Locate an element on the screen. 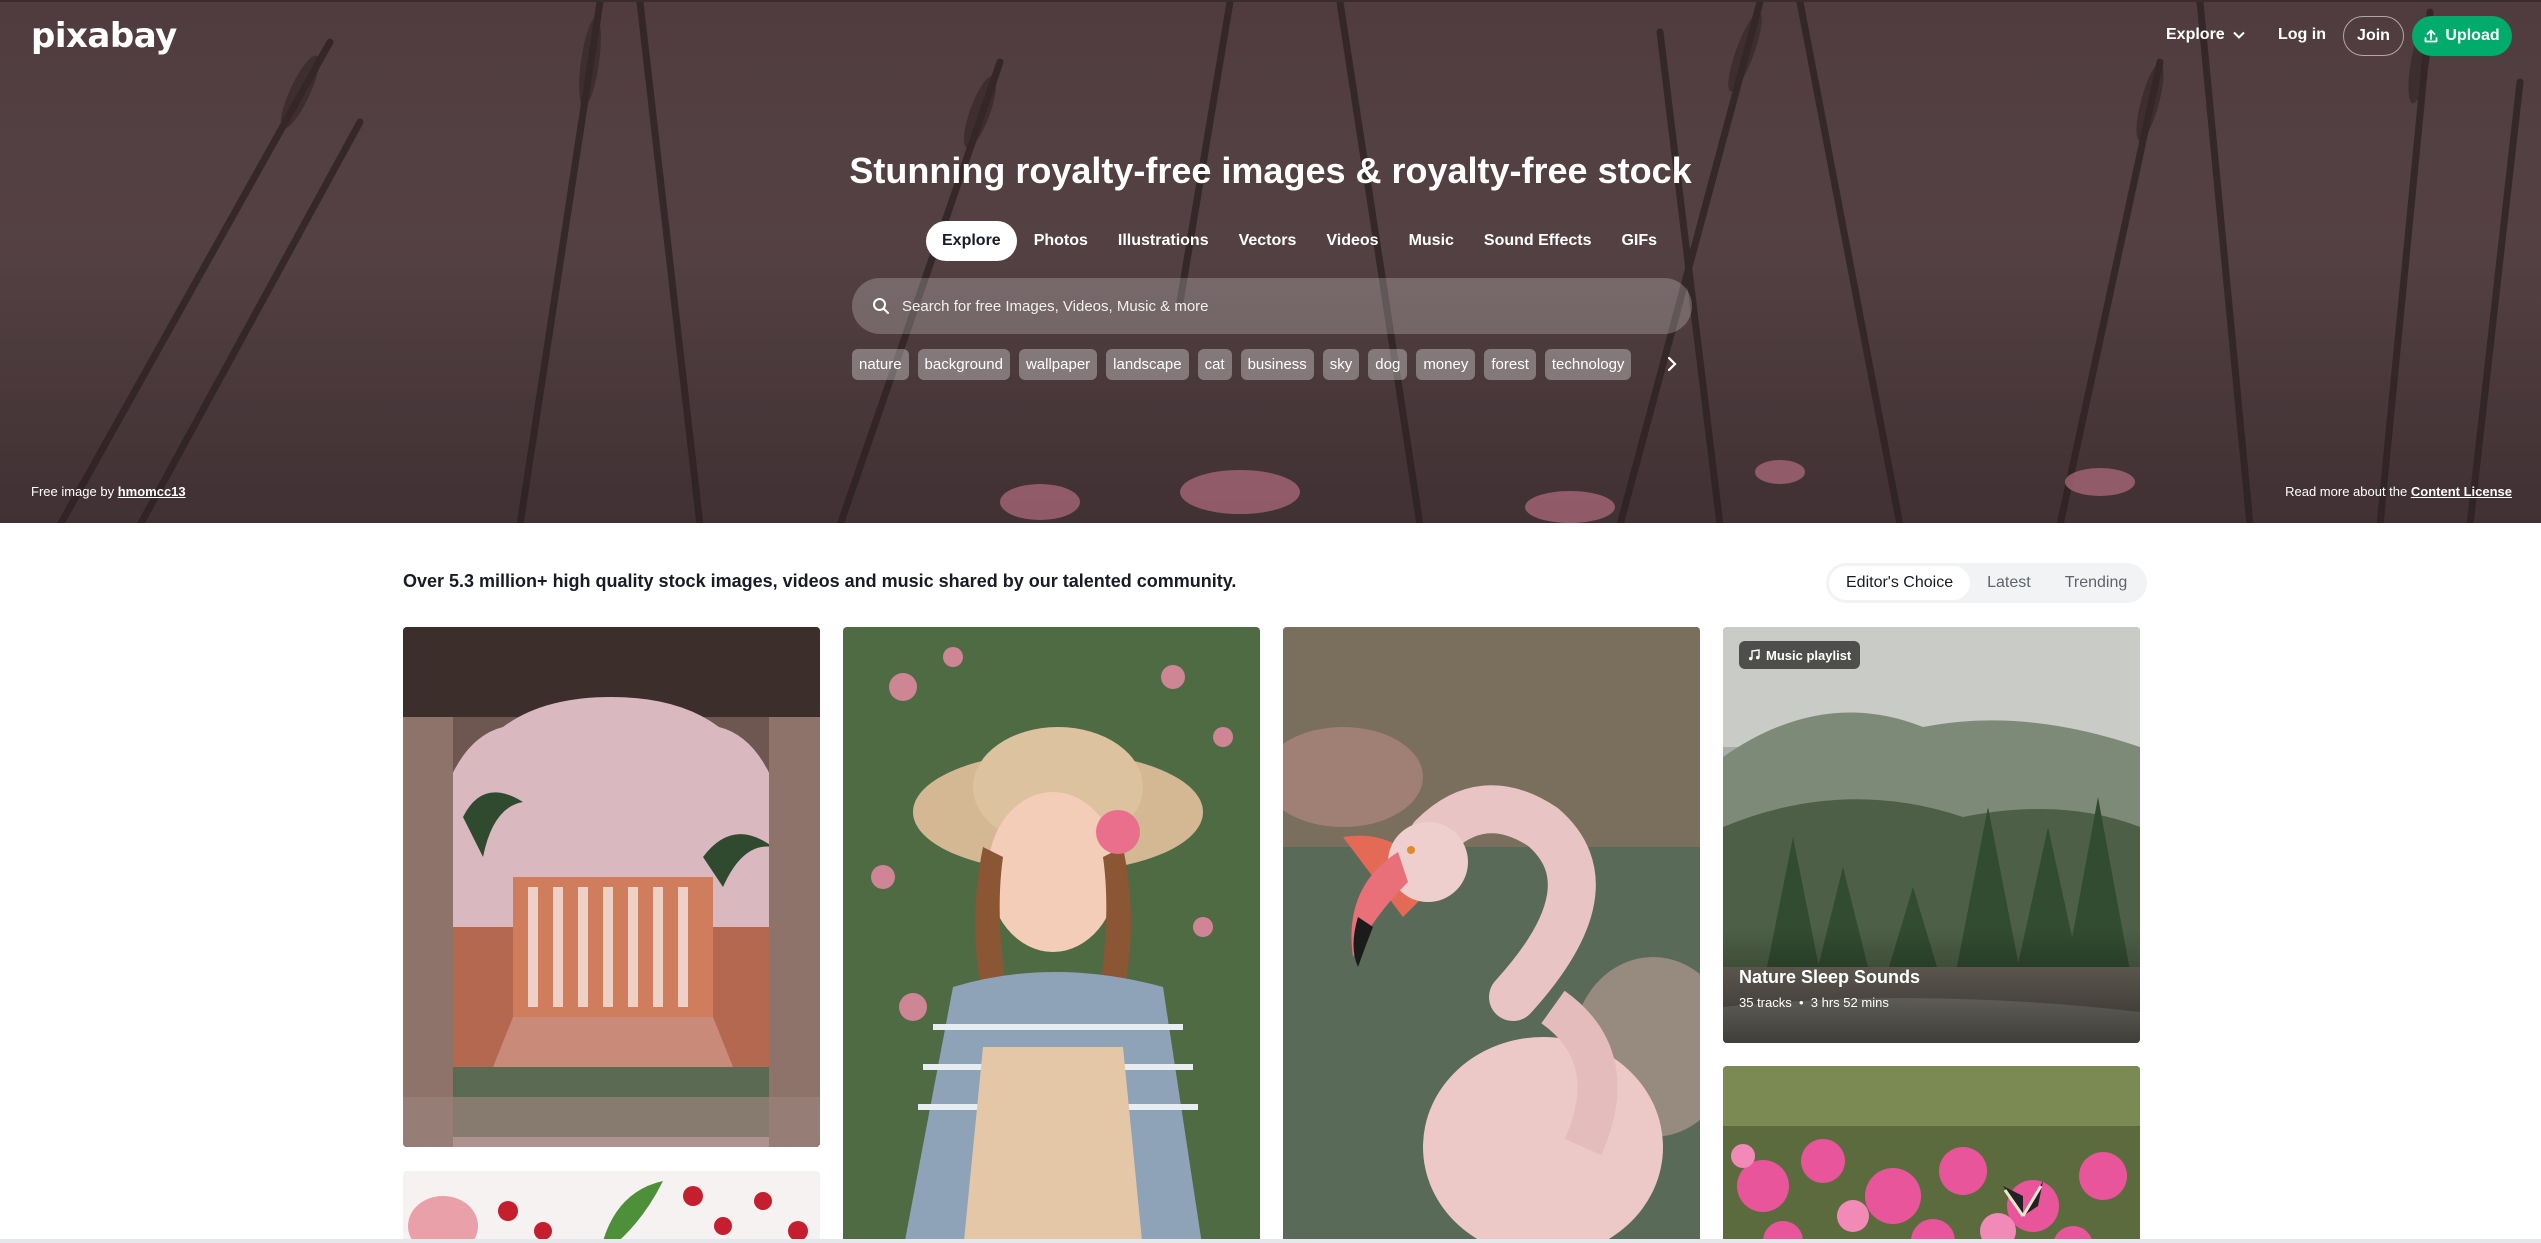  license-prefix: Read more about the is located at coordinates (2346, 491).